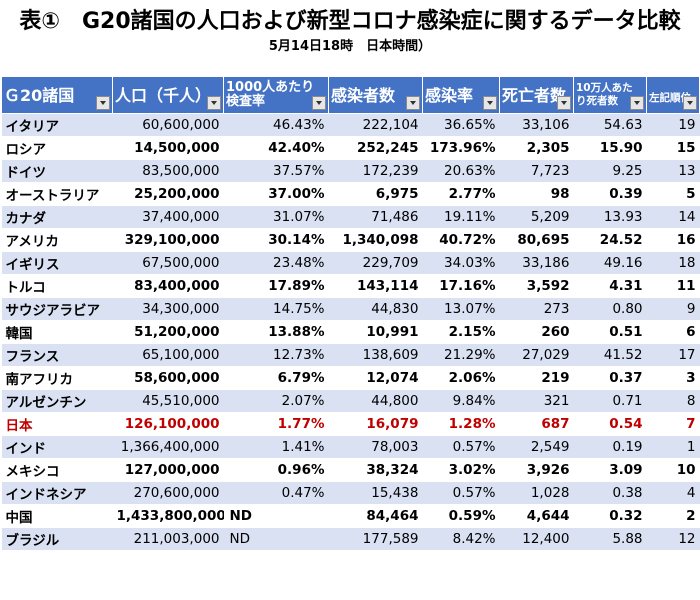 The width and height of the screenshot is (700, 600). I want to click on cell-rank: 10, so click(673, 470).